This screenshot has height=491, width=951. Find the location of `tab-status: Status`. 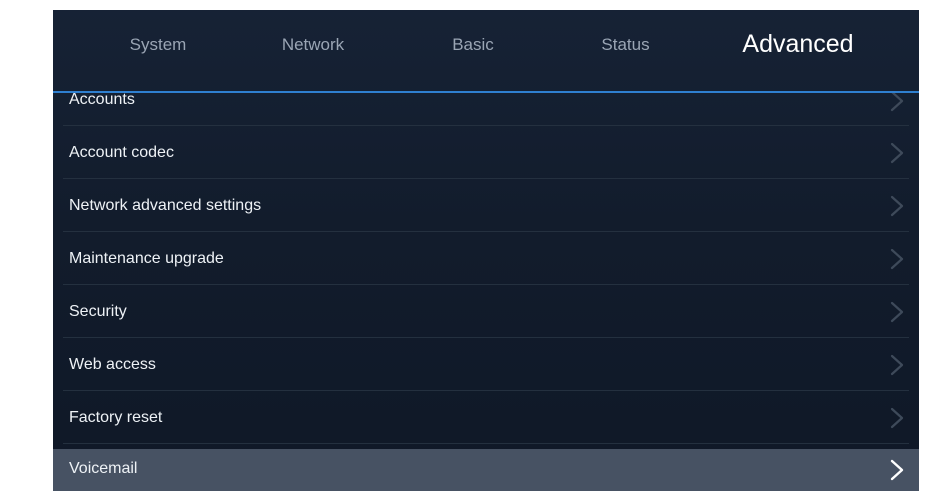

tab-status: Status is located at coordinates (625, 45).